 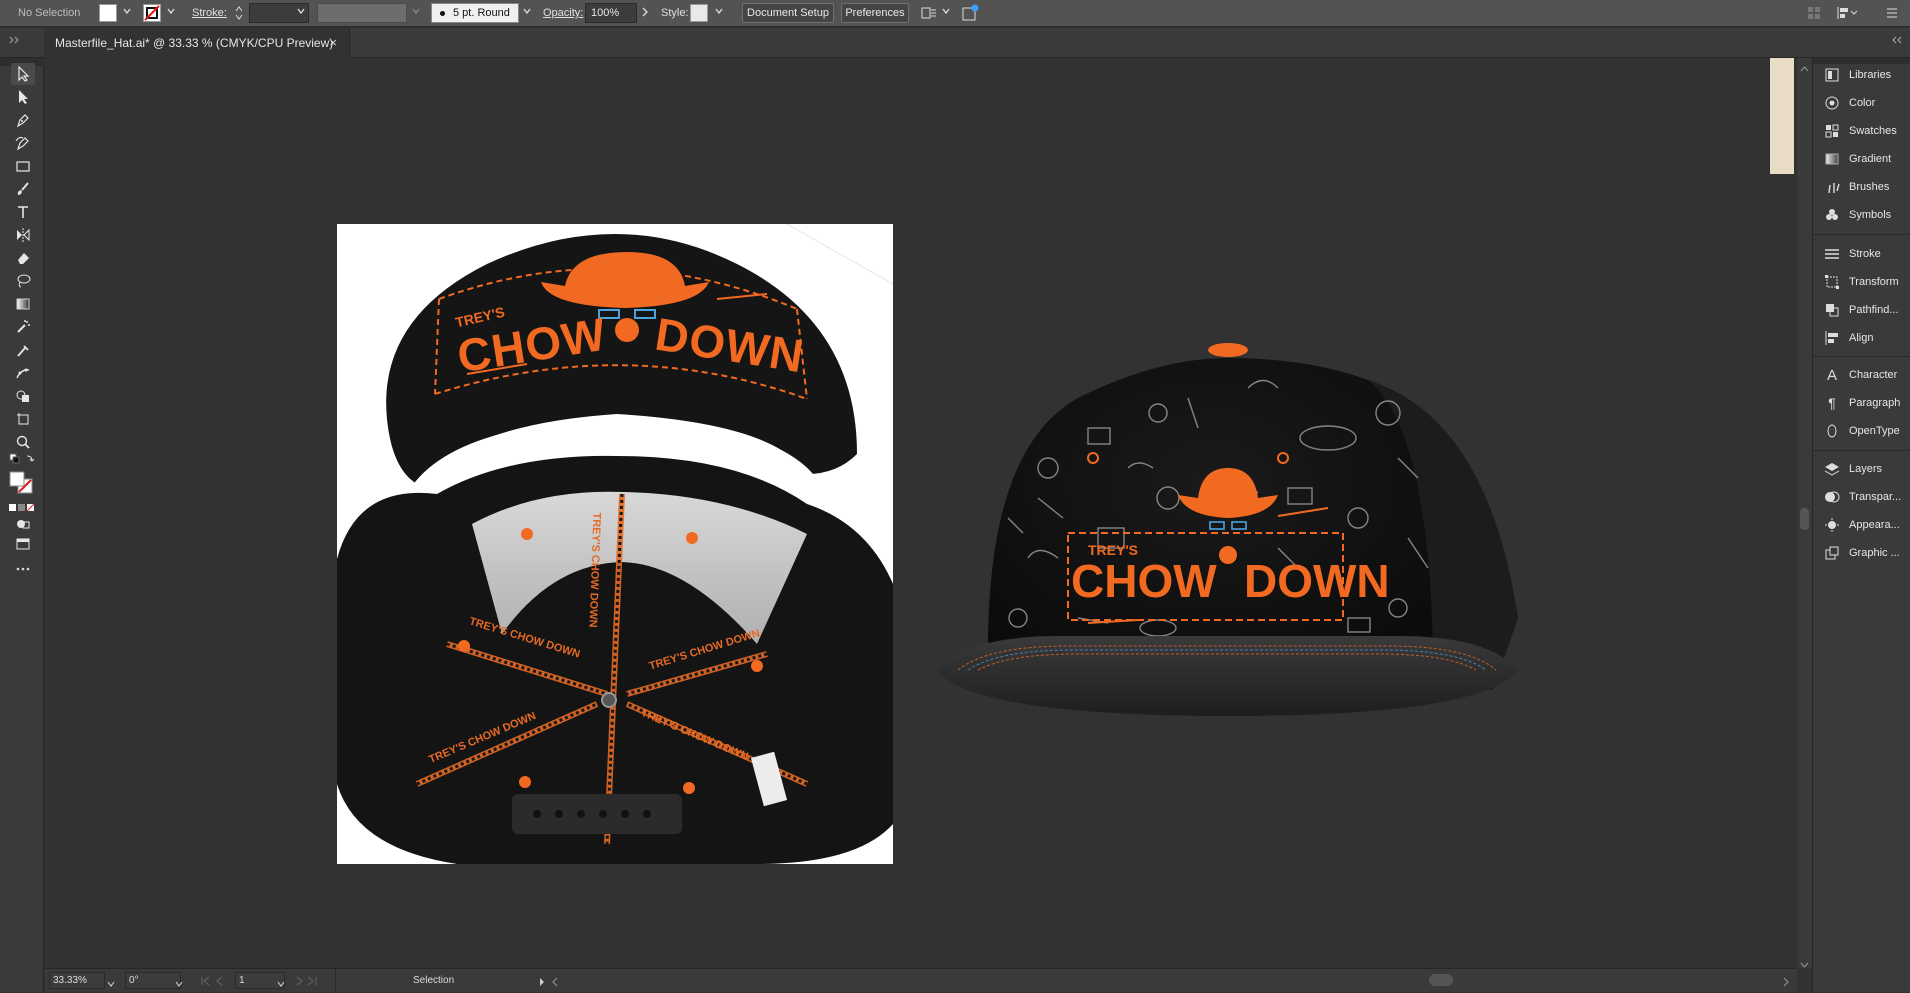 I want to click on arrange-chevron-icon, so click(x=946, y=11).